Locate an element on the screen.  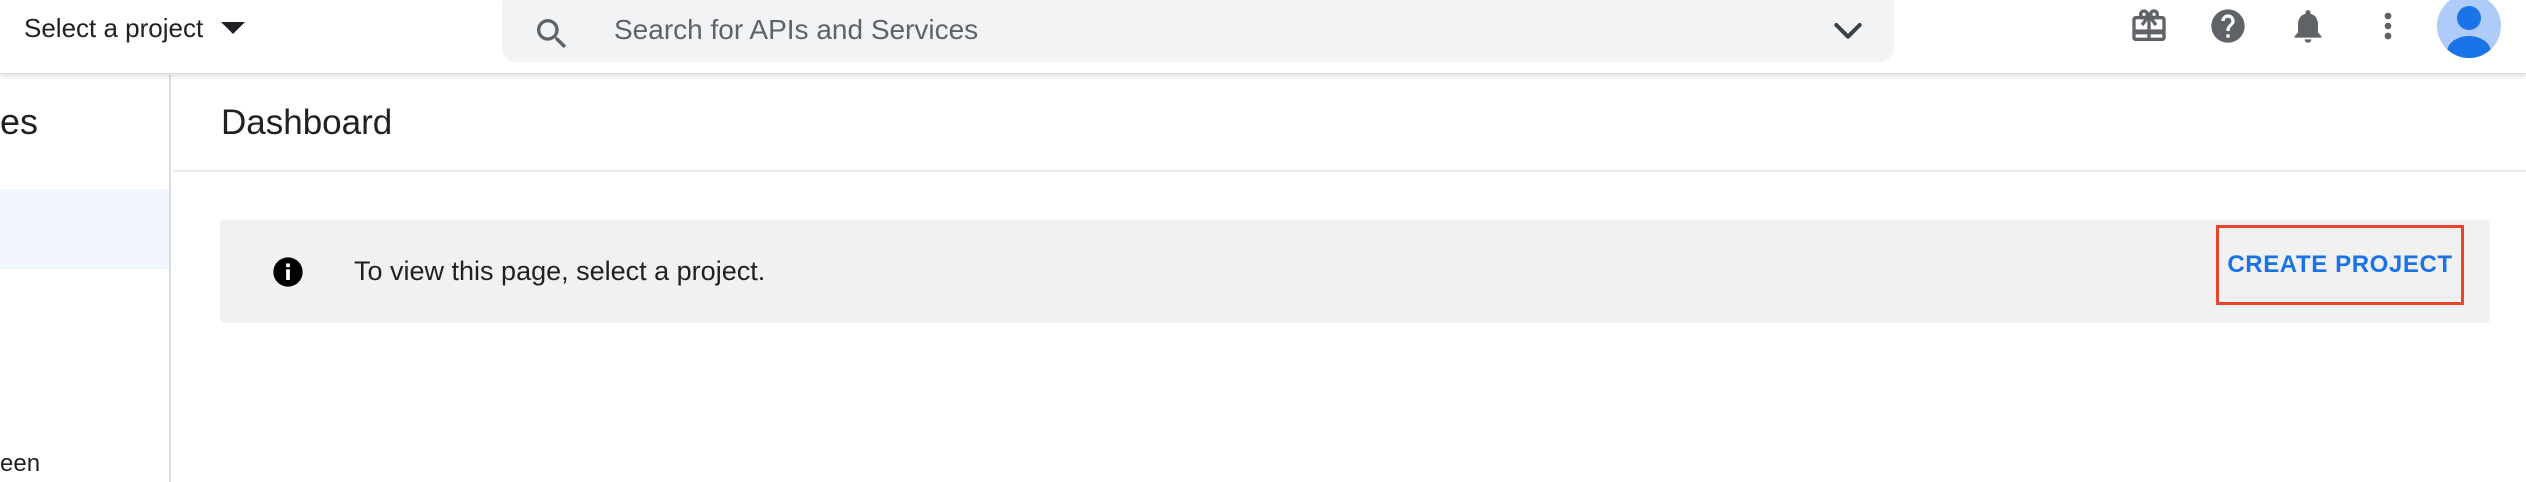
caret-down-icon is located at coordinates (233, 28).